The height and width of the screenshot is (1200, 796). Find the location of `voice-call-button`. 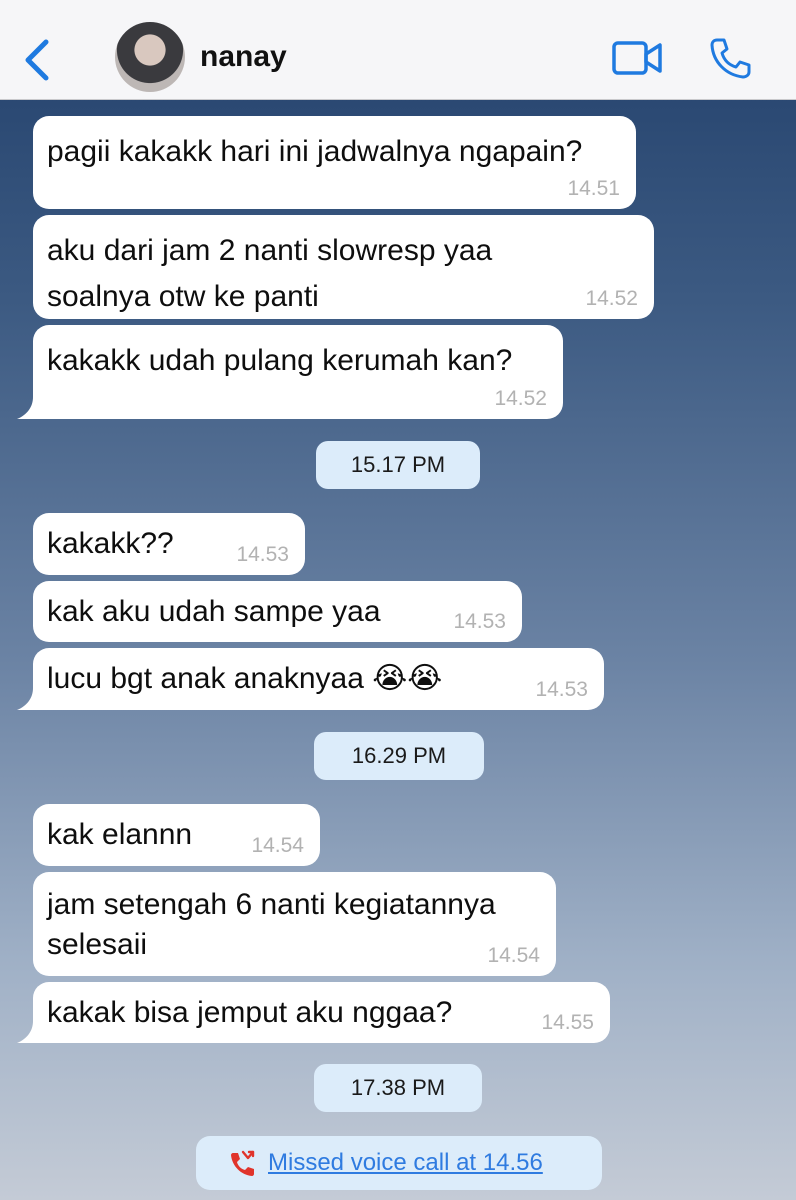

voice-call-button is located at coordinates (730, 58).